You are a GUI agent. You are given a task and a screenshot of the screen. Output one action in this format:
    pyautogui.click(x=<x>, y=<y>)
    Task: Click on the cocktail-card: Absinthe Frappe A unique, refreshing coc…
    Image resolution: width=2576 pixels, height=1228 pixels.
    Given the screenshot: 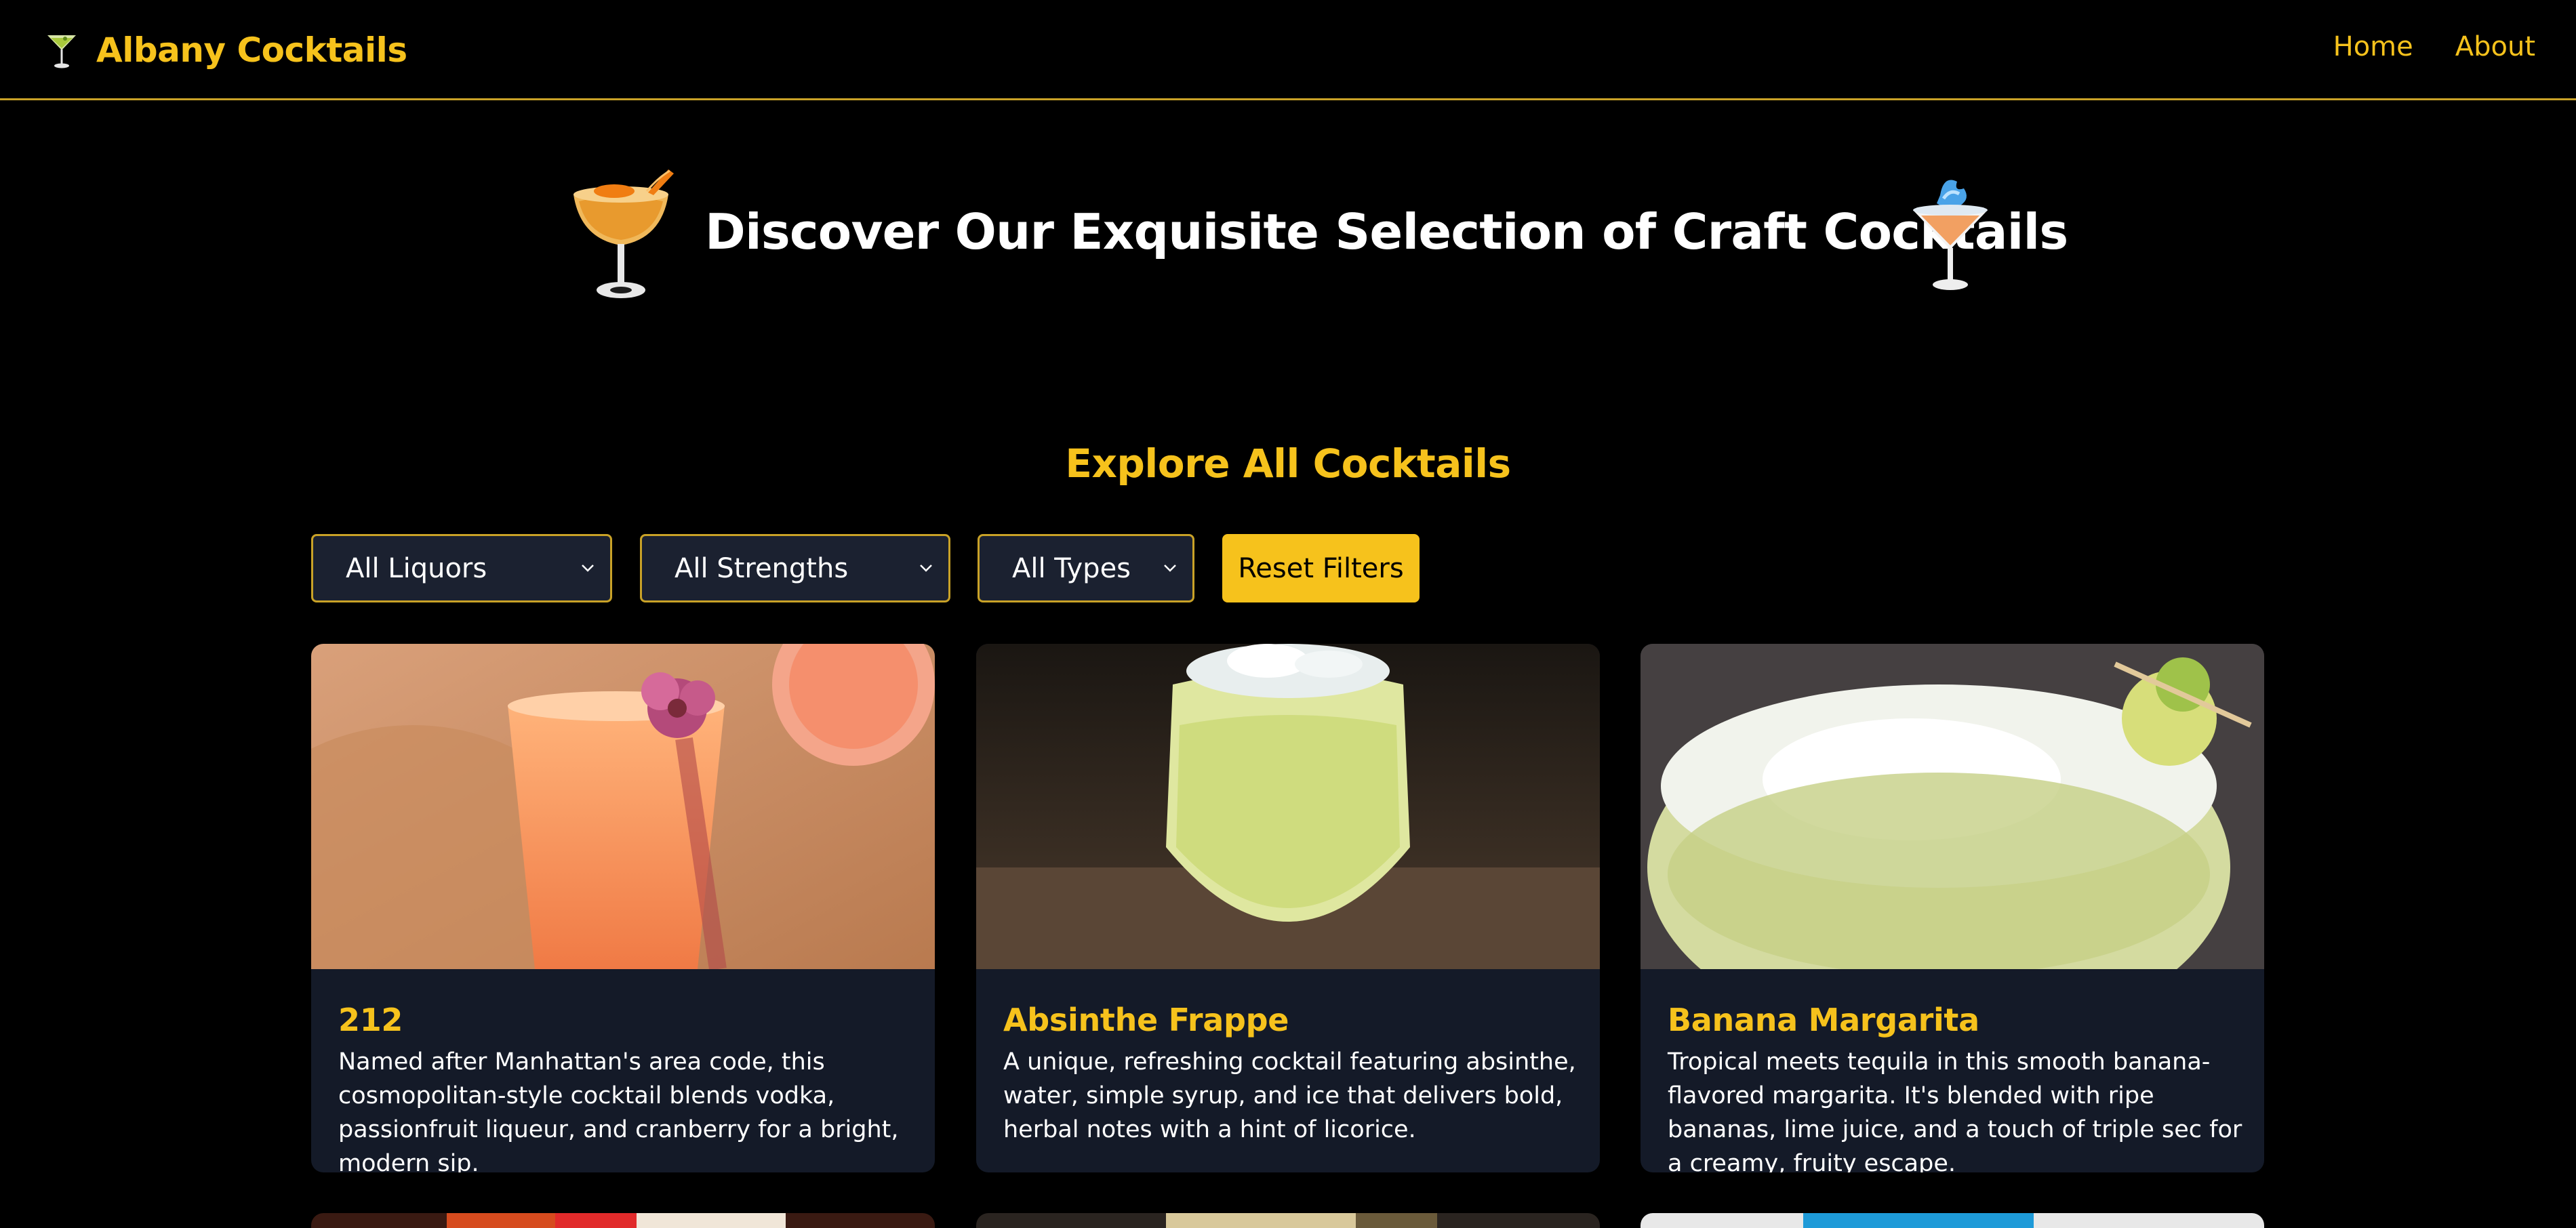 What is the action you would take?
    pyautogui.click(x=1288, y=908)
    